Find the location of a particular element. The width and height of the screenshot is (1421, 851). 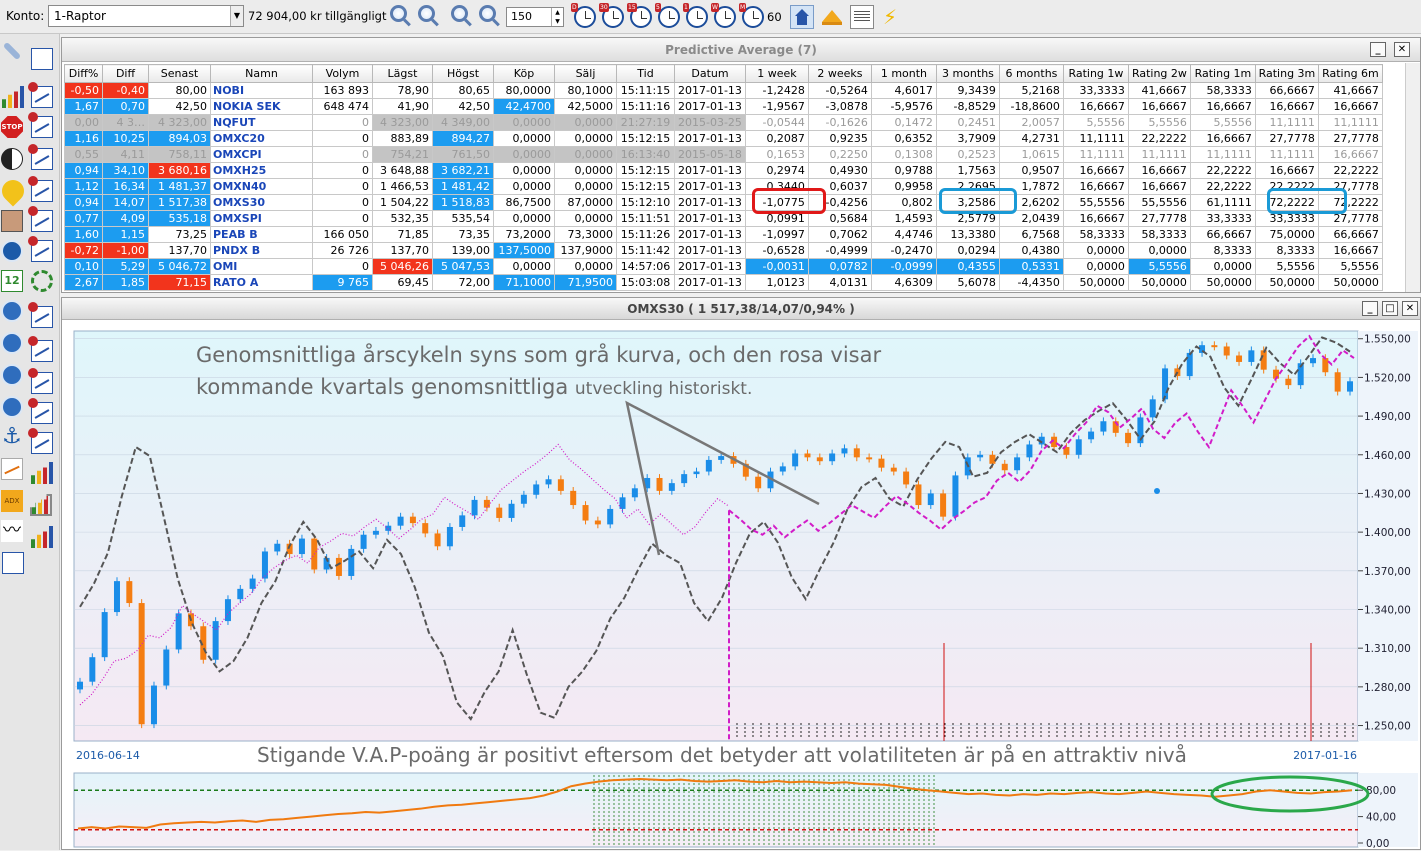

trend-curve-icon is located at coordinates (12, 469).